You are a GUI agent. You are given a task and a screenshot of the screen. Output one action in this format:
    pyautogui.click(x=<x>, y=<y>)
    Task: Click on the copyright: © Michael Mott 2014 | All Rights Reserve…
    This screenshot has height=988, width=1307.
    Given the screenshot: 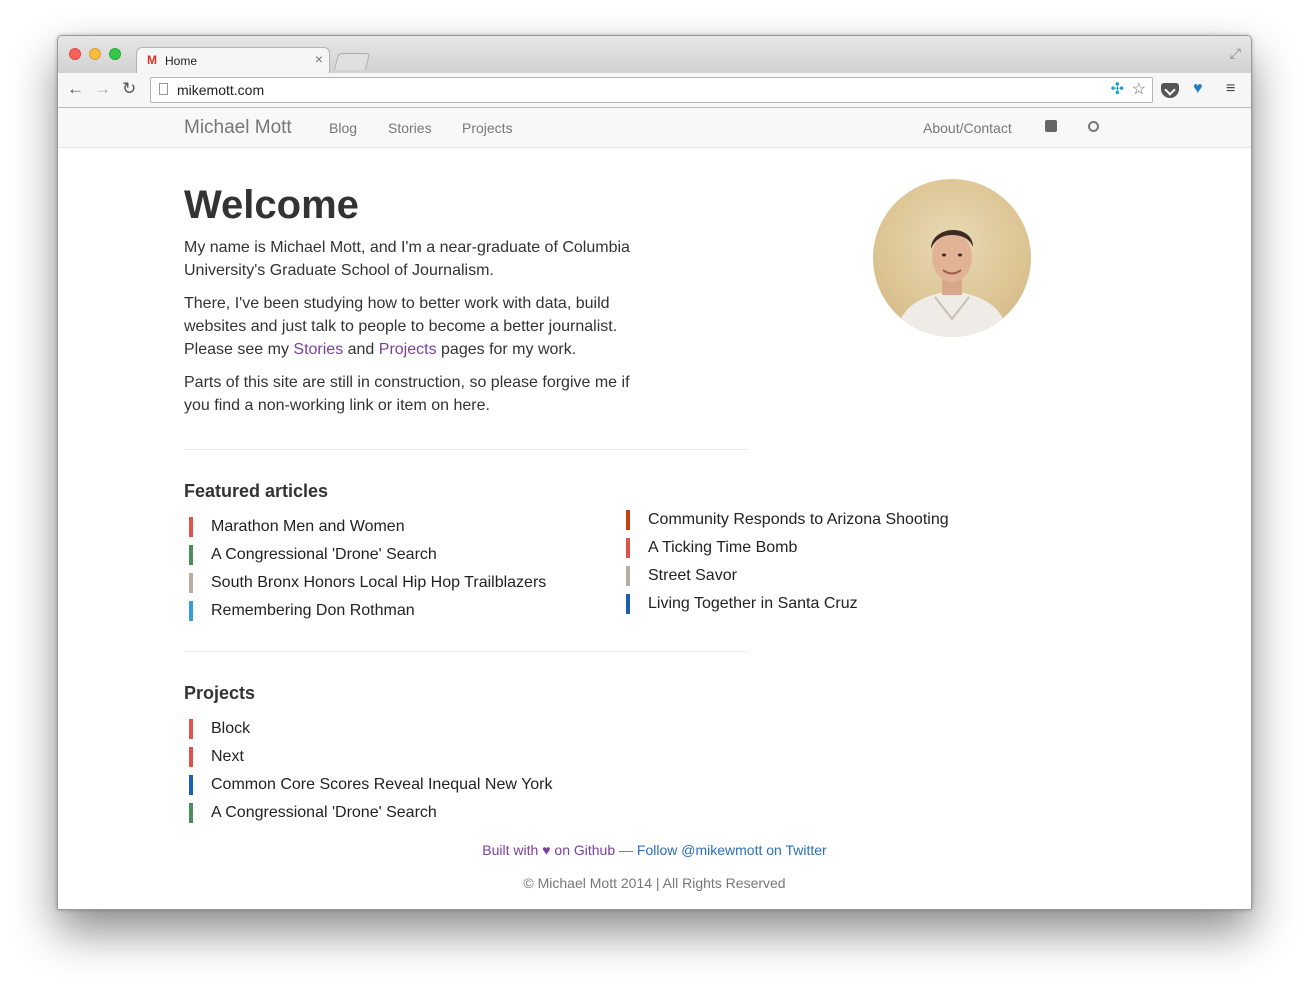 What is the action you would take?
    pyautogui.click(x=654, y=883)
    